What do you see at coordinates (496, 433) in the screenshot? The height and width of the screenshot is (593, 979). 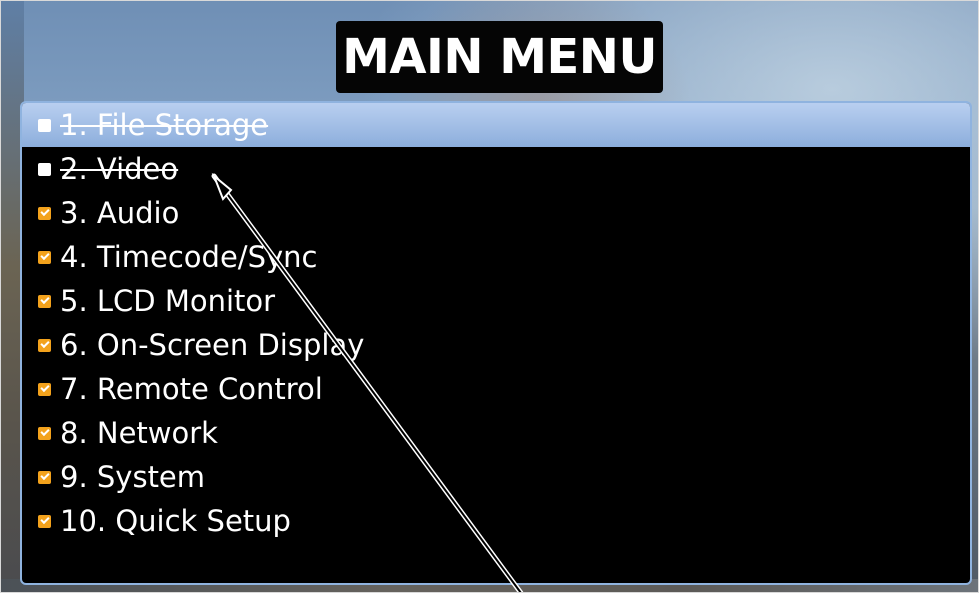 I see `menu-item-network: 8. Network` at bounding box center [496, 433].